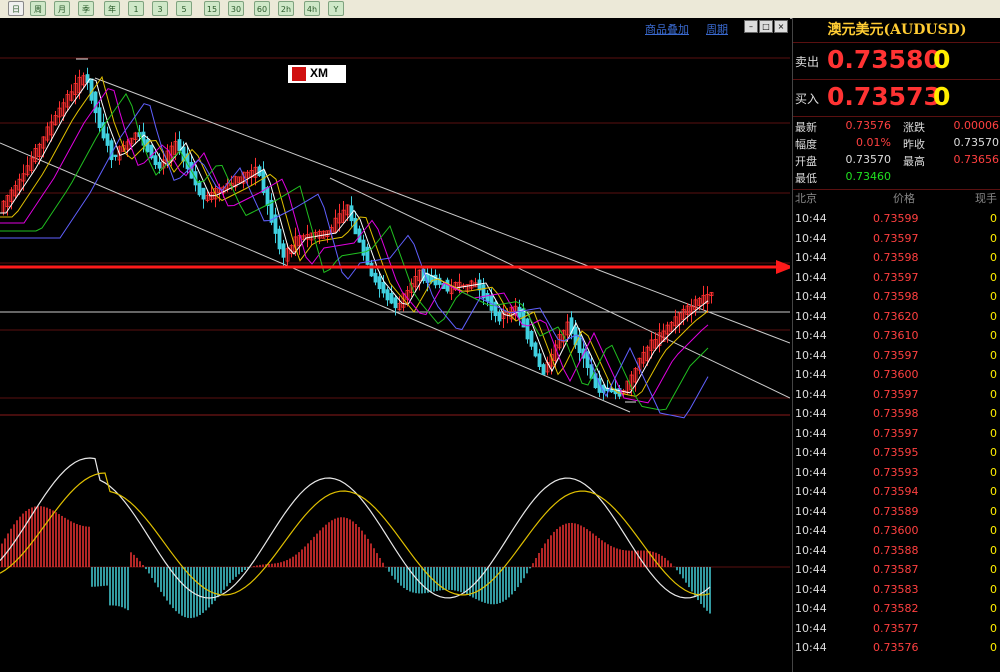 Image resolution: width=1000 pixels, height=672 pixels. Describe the element at coordinates (312, 8) in the screenshot. I see `period-button-12: 4h` at that location.